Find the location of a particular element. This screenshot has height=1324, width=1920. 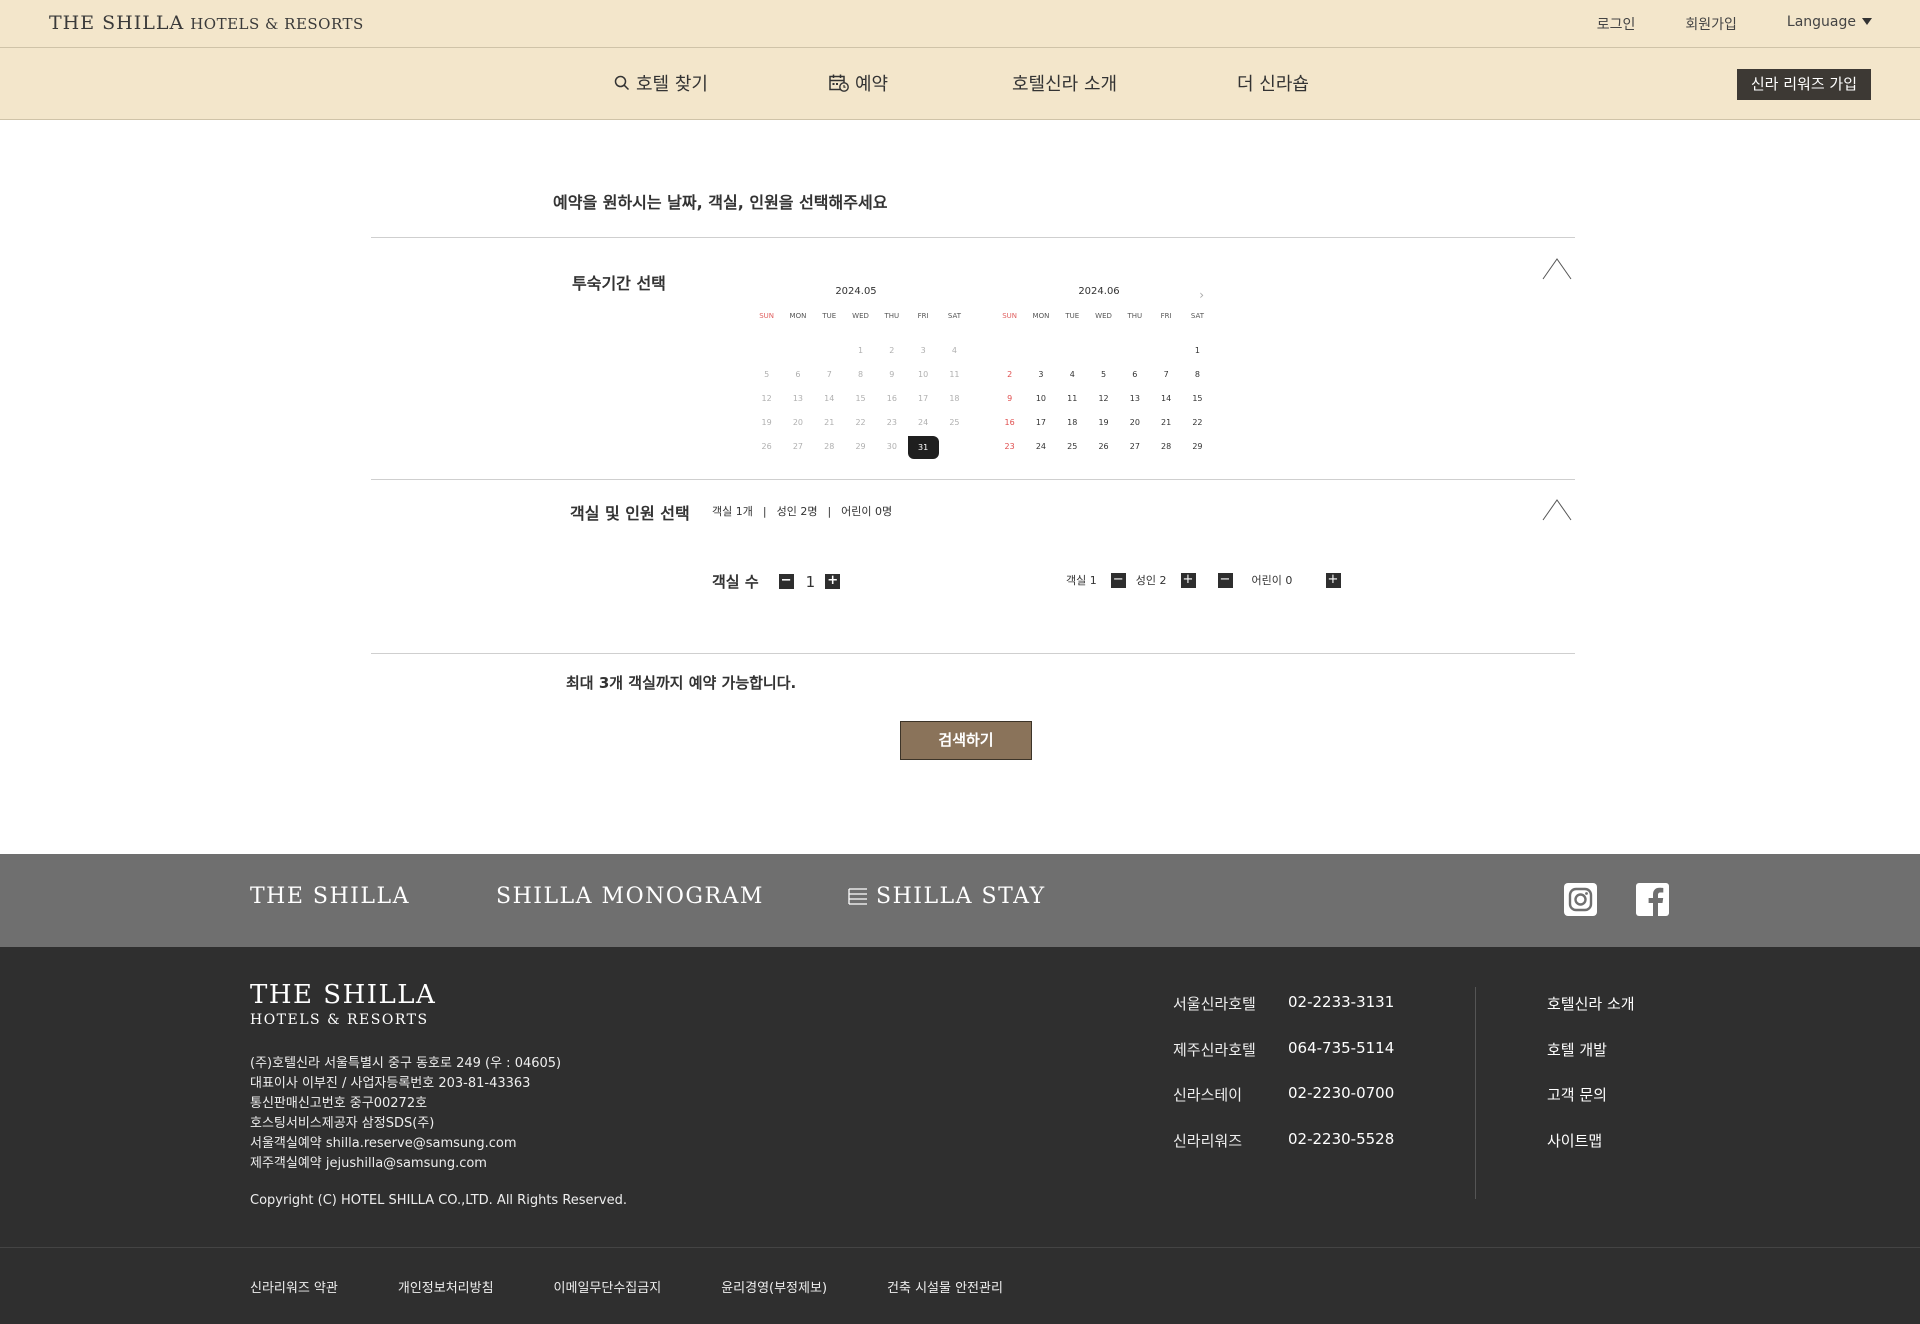

footer-link-inquiry: 고객 문의 is located at coordinates (1591, 1107).